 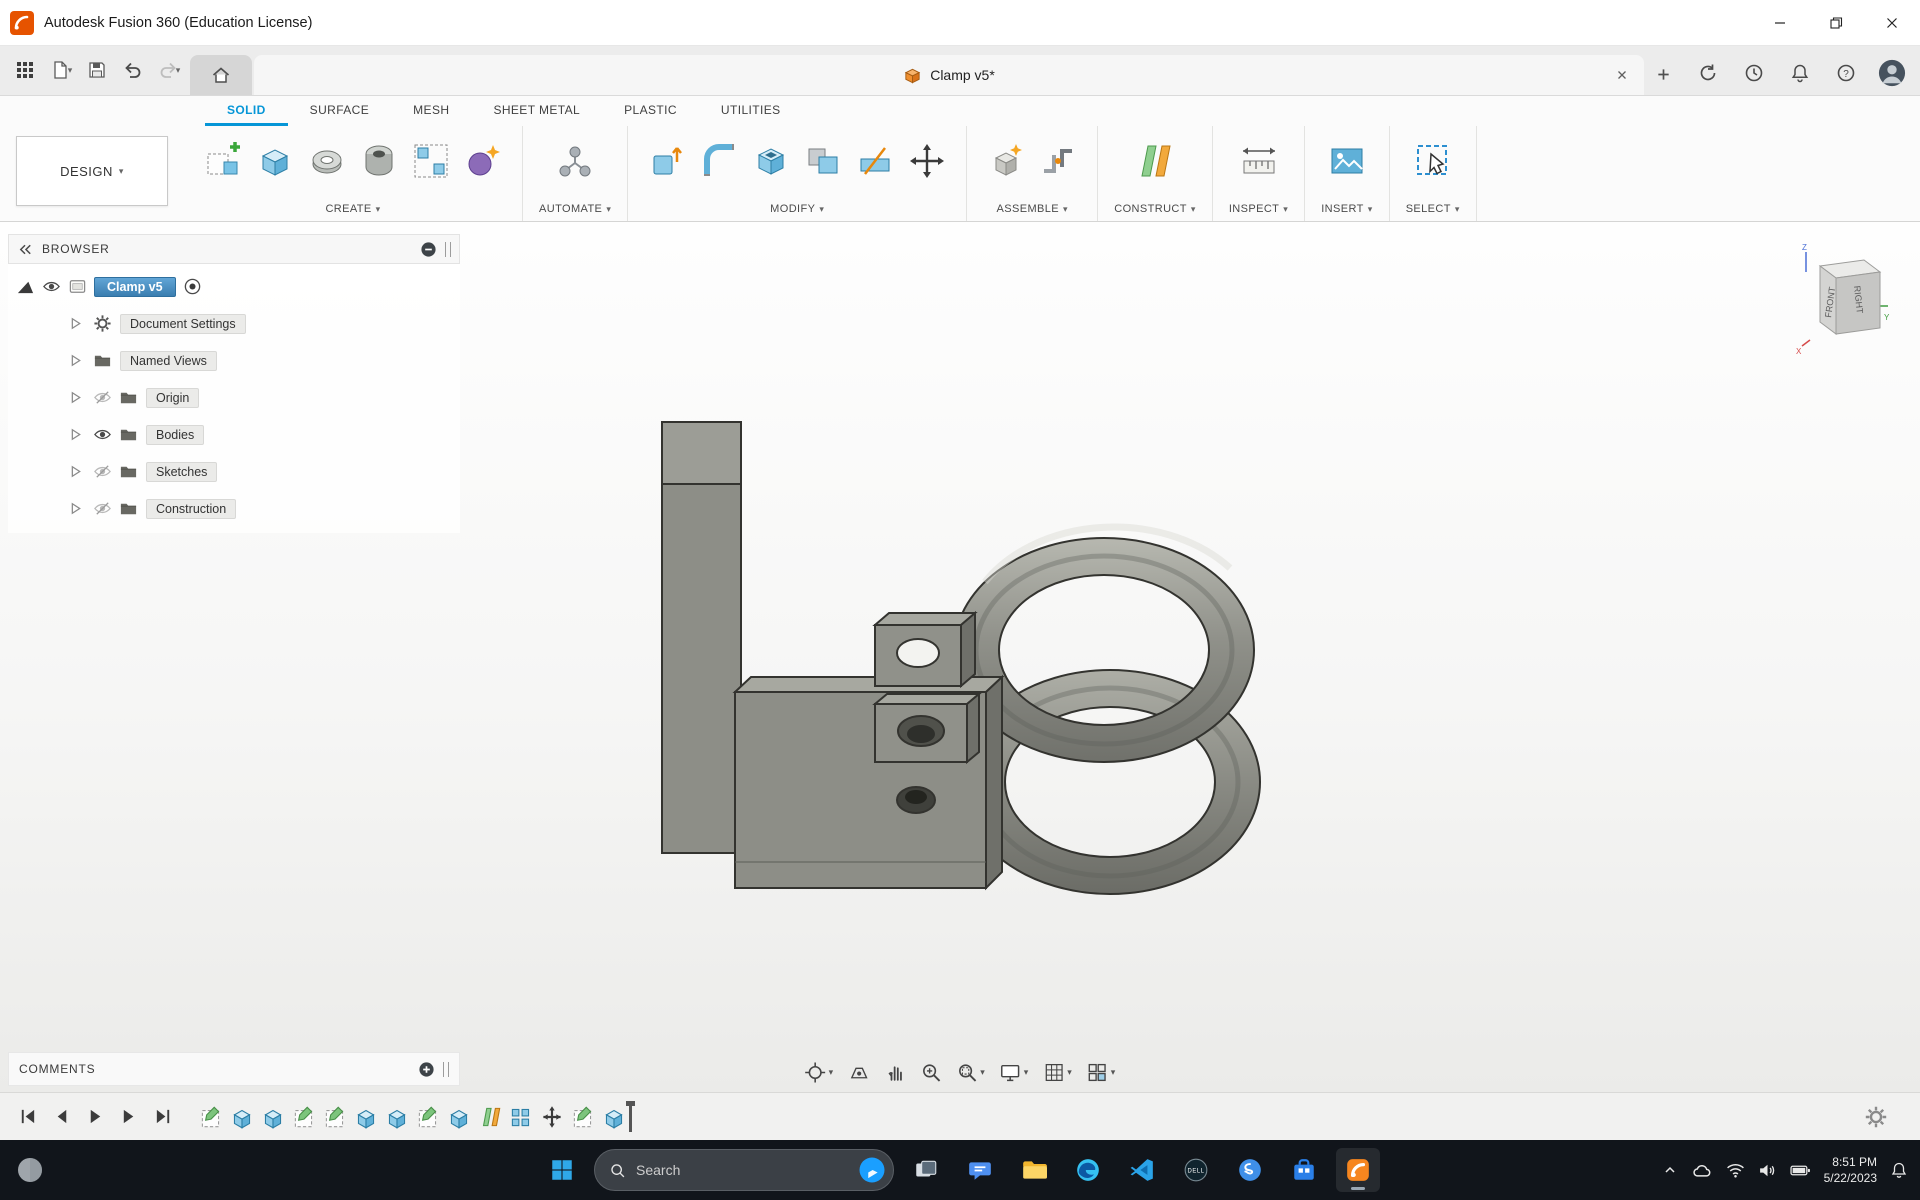 What do you see at coordinates (1014, 1072) in the screenshot?
I see `display-settings-button: ▾` at bounding box center [1014, 1072].